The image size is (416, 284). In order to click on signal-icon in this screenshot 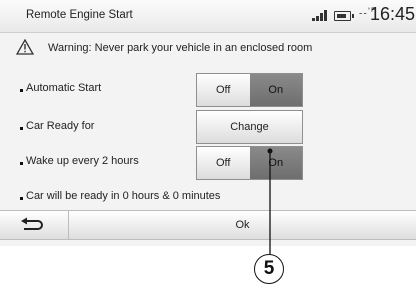, I will do `click(320, 15)`.